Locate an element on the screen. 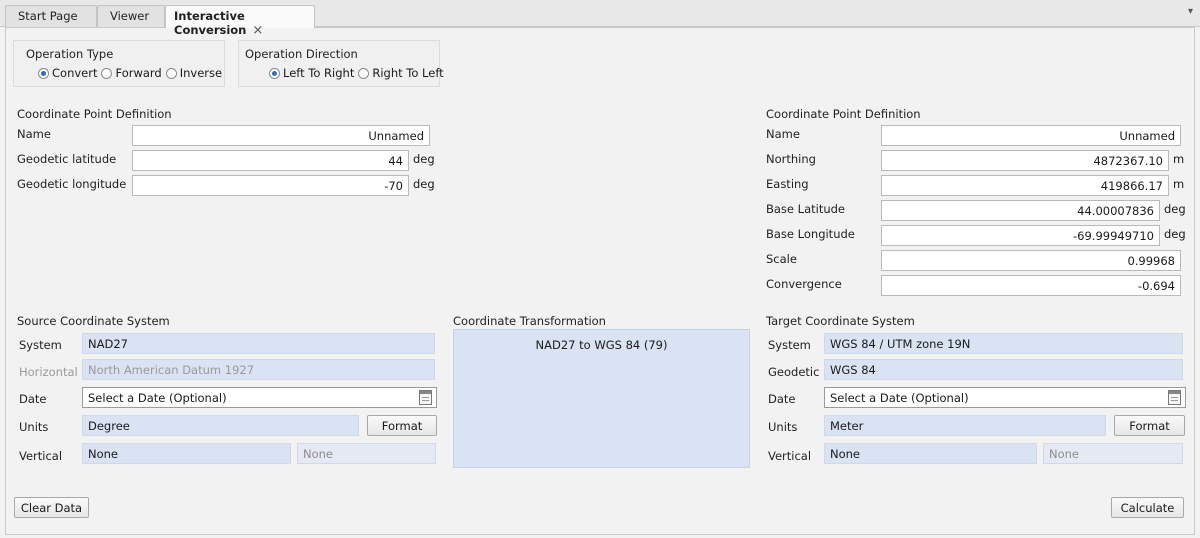 The image size is (1200, 538). geodetic-latitude-input: 44 is located at coordinates (270, 160).